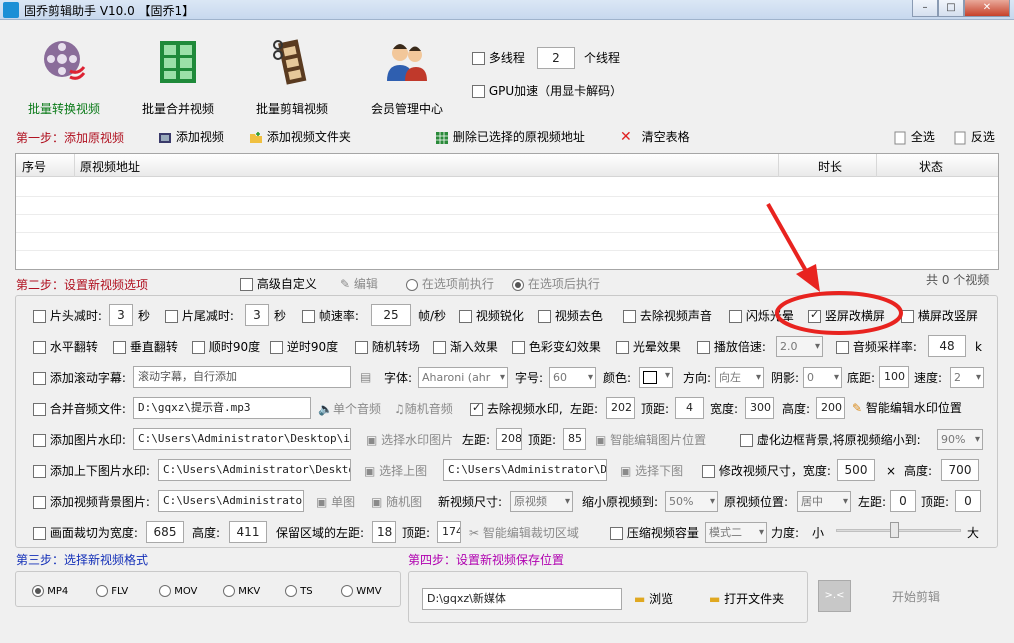 Image resolution: width=1014 pixels, height=643 pixels. Describe the element at coordinates (478, 58) in the screenshot. I see `multithread-checkbox` at that location.